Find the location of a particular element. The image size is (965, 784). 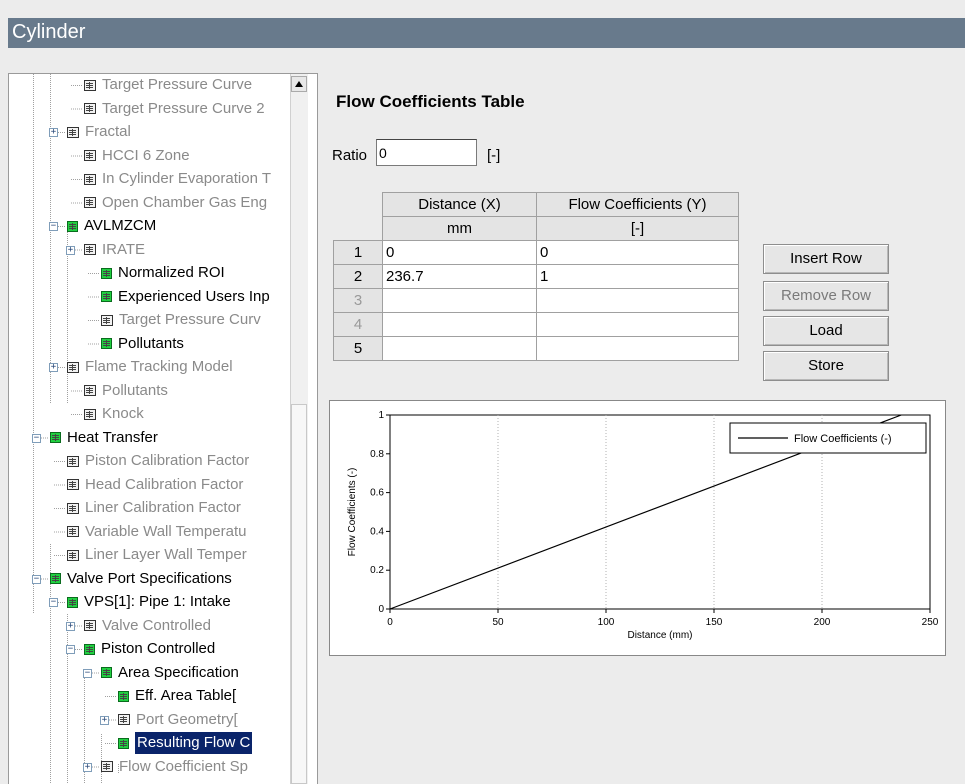

table-row: 2 236.7 1 is located at coordinates (536, 276).